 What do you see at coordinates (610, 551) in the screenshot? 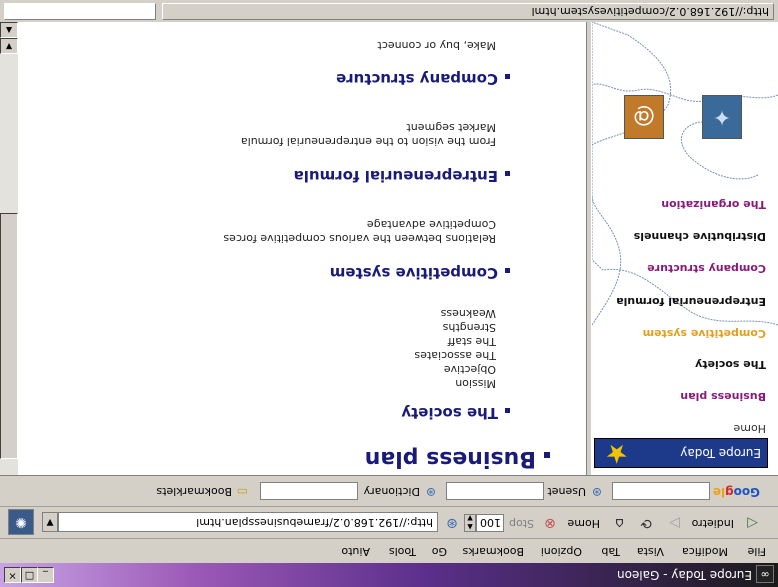
I see `menu-tab: Tab` at bounding box center [610, 551].